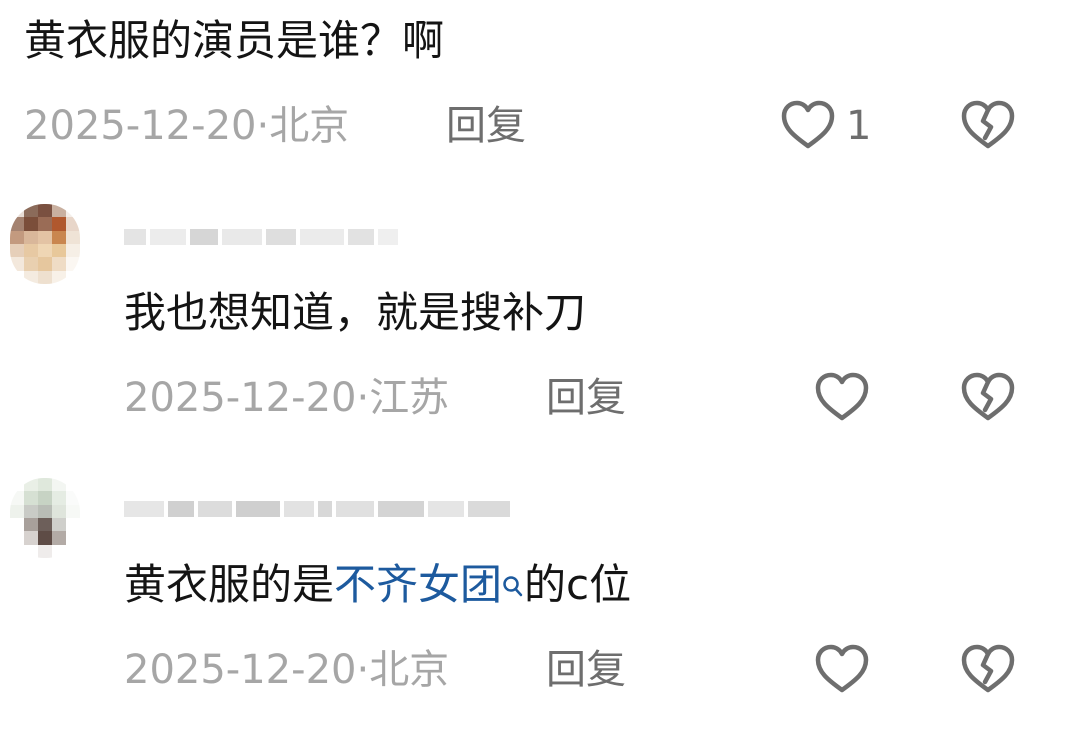 The image size is (1076, 738). I want to click on comment-text: 黄衣服的是不齐女团 的c位, so click(377, 585).